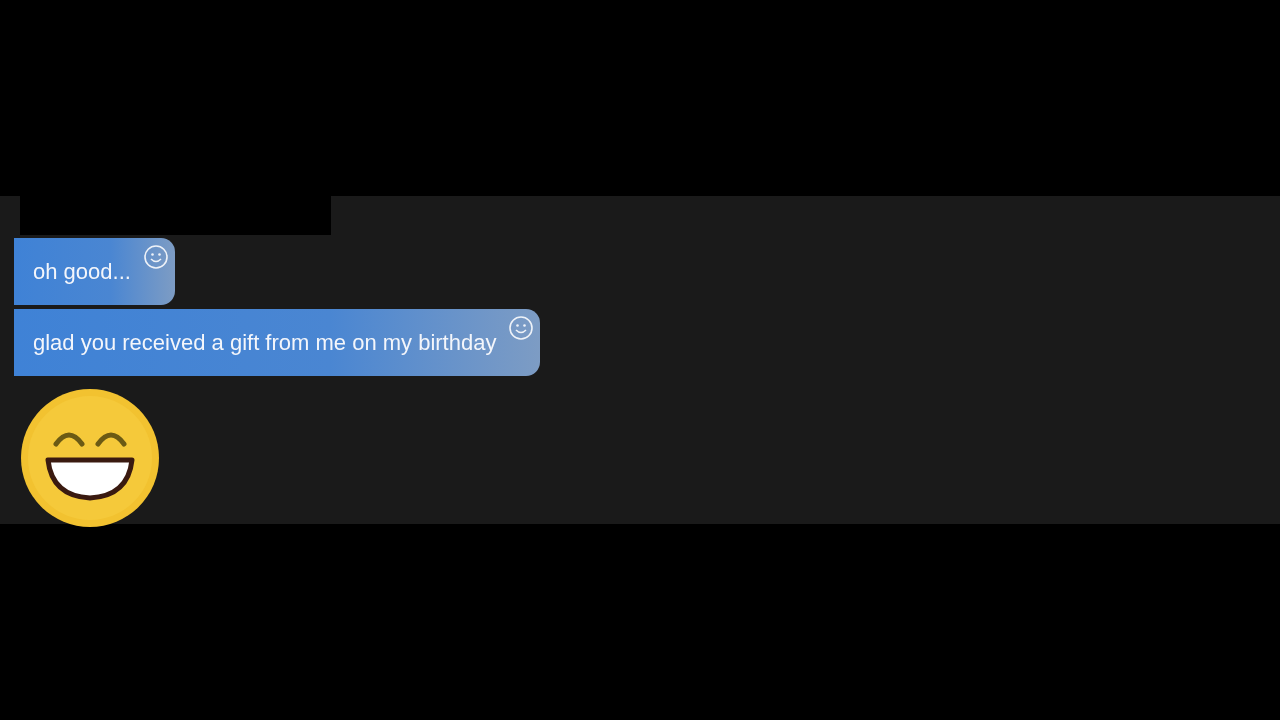 The image size is (1280, 720). Describe the element at coordinates (90, 458) in the screenshot. I see `grinning-face-icon` at that location.